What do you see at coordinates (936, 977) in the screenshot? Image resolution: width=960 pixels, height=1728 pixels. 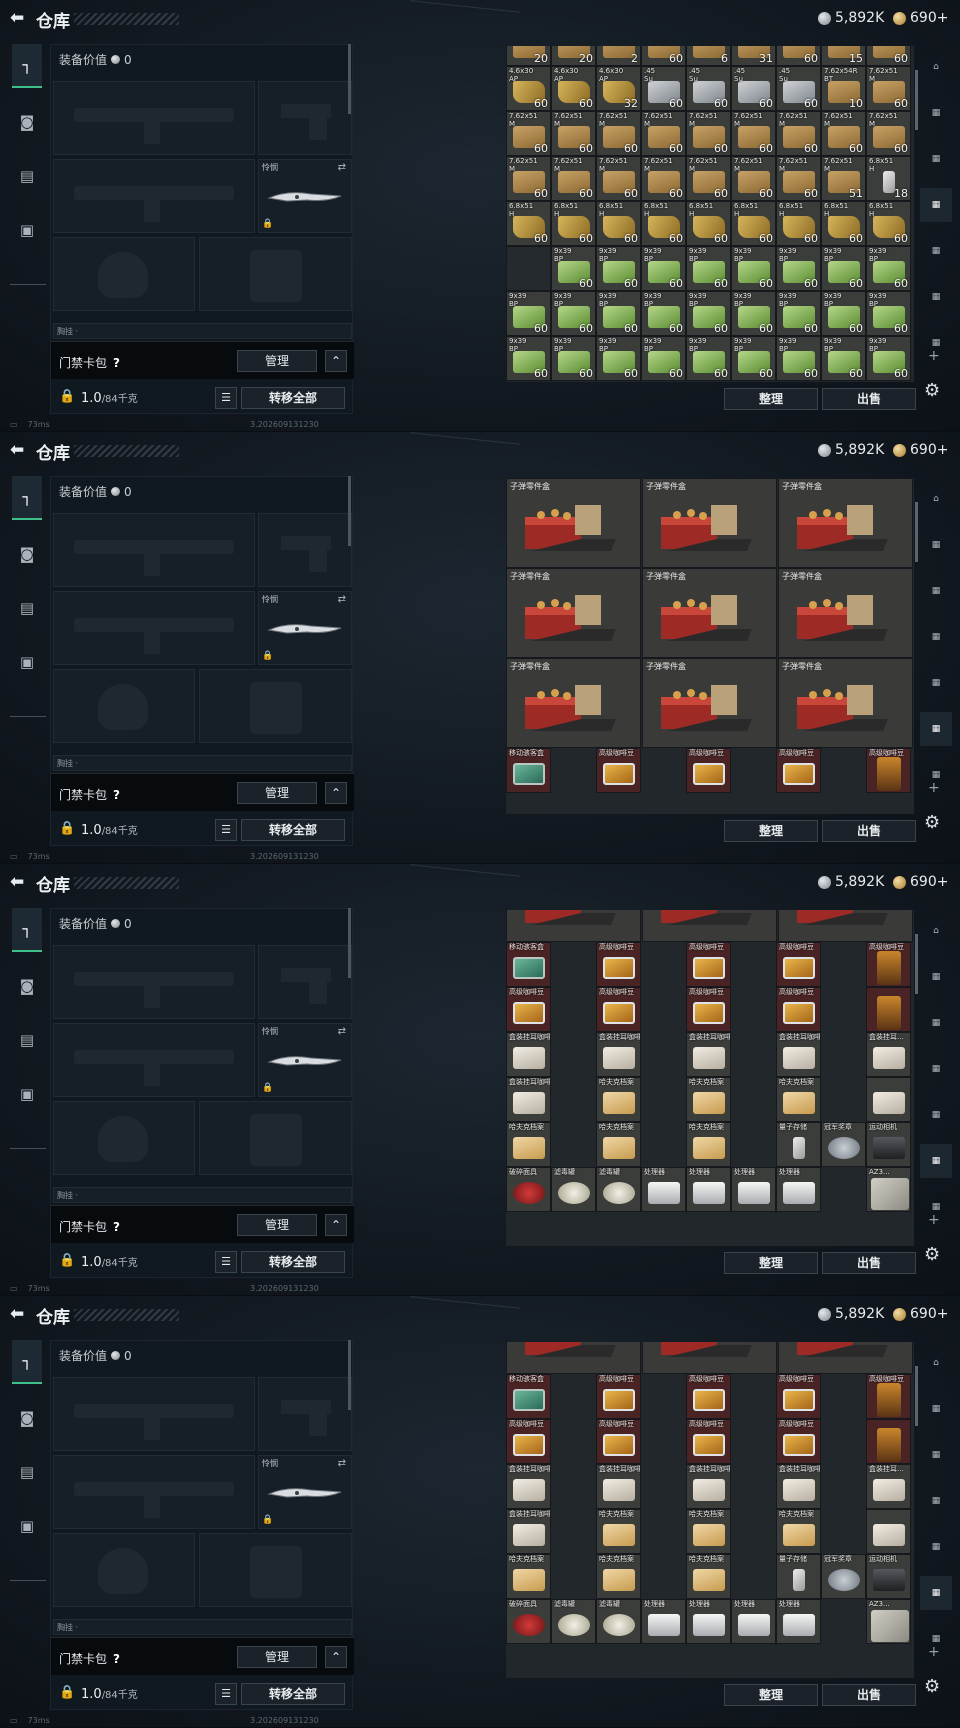 I see `container-1-icon: ▦` at bounding box center [936, 977].